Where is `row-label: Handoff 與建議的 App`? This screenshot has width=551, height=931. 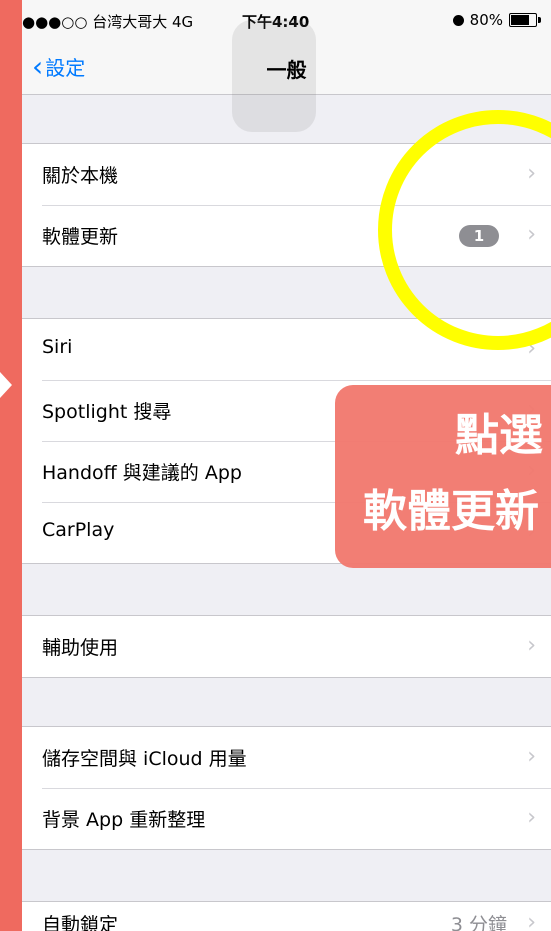
row-label: Handoff 與建議的 App is located at coordinates (142, 473).